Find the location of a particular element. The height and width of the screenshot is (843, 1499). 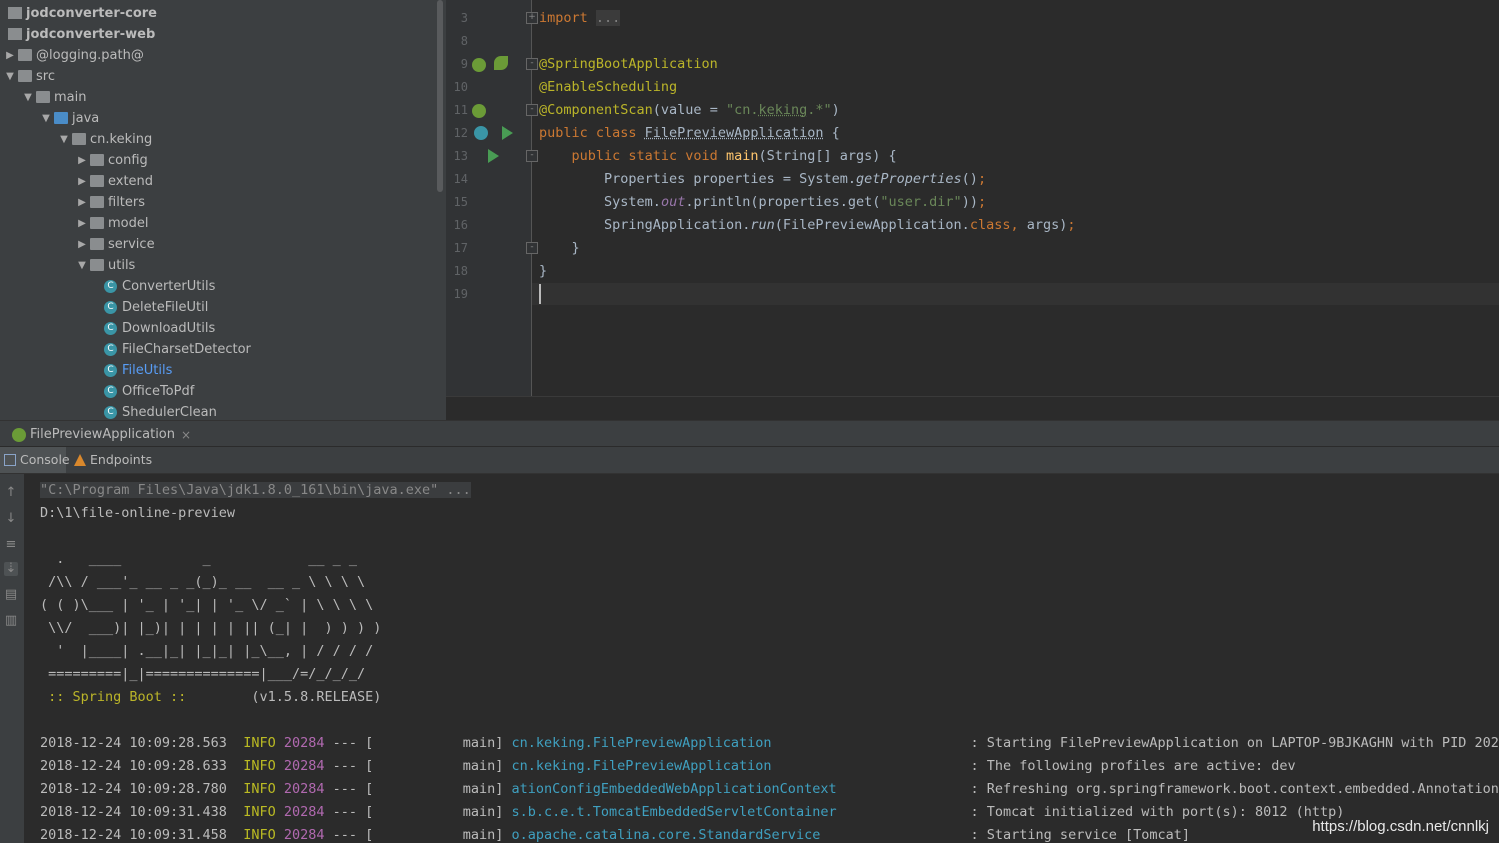

code-line-9: @SpringBootApplication is located at coordinates (628, 64).